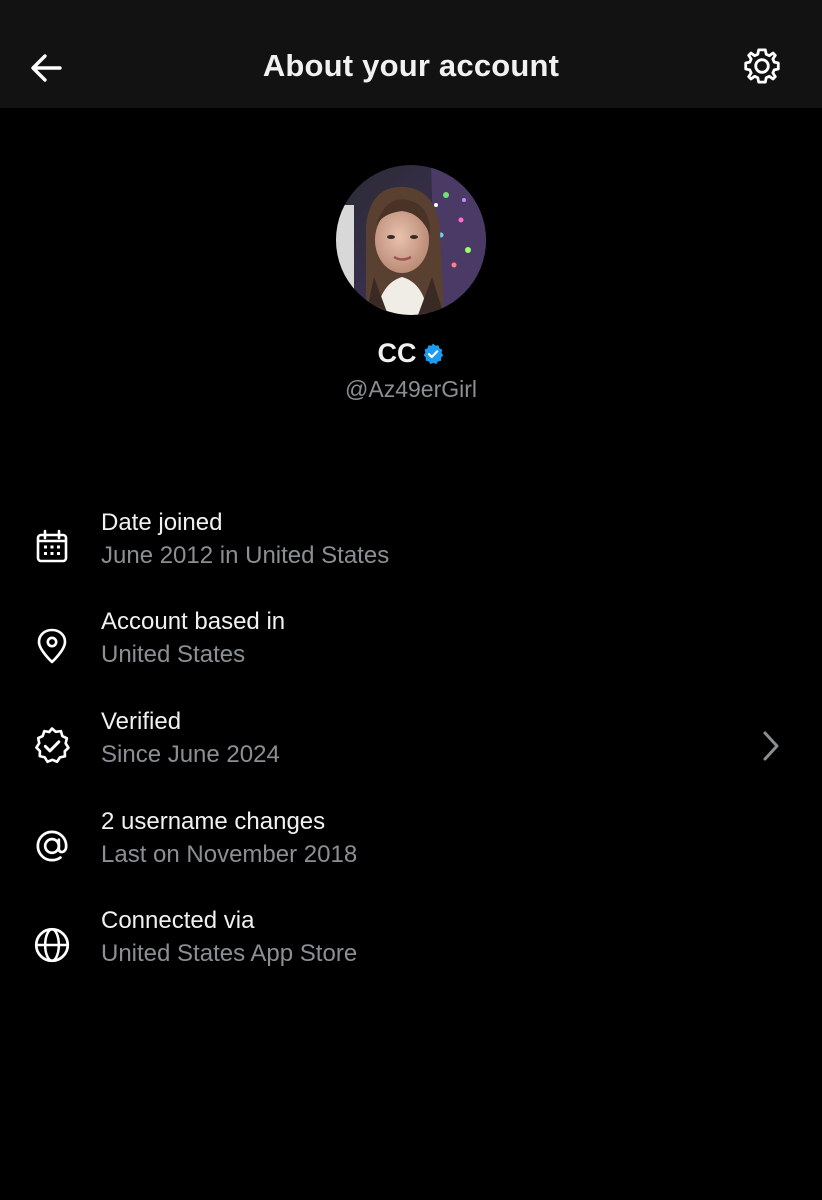  What do you see at coordinates (411, 549) in the screenshot?
I see `info-row-date-joined: Date joined June 2012 in United States` at bounding box center [411, 549].